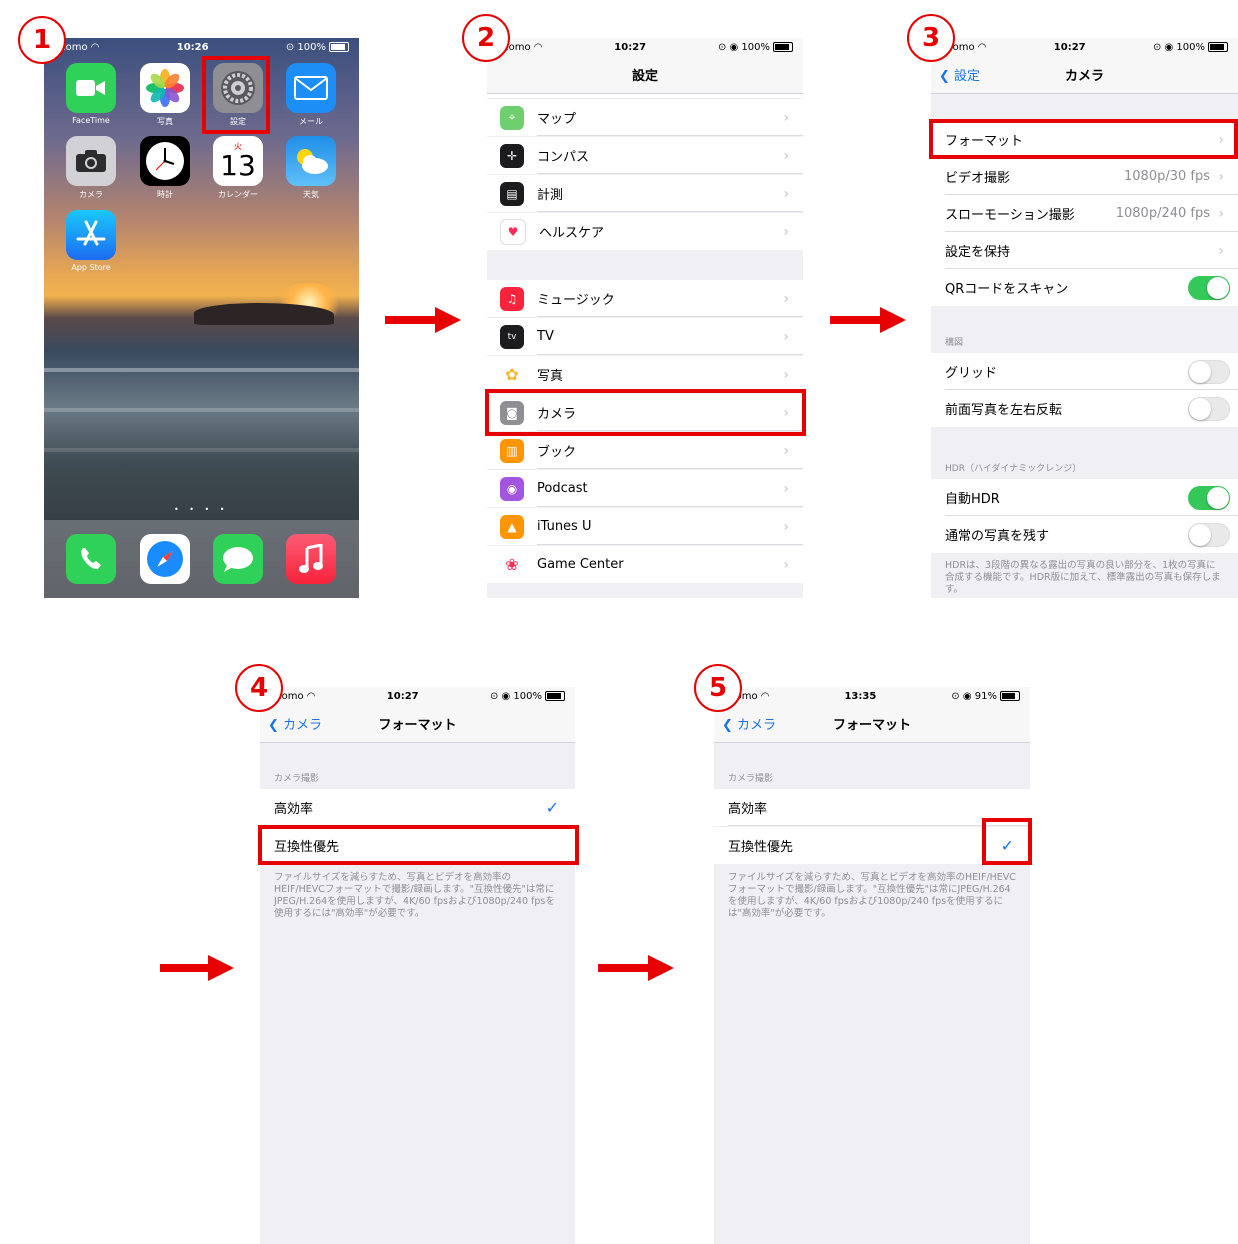  What do you see at coordinates (761, 847) in the screenshot?
I see `option-label: 互換性優先` at bounding box center [761, 847].